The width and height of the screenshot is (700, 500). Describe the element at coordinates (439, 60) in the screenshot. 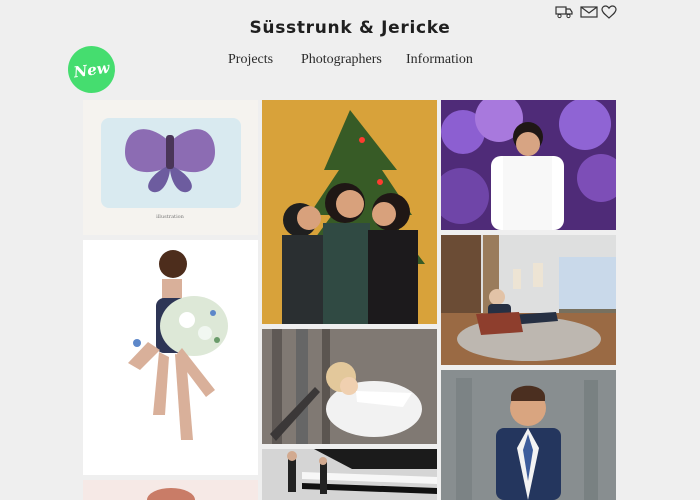

I see `nav-information: Information` at that location.